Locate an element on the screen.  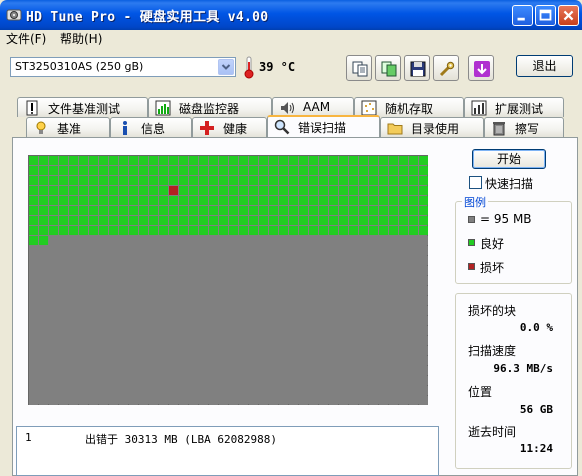
tab-disk-monitor: 磁盘监控器 is located at coordinates (210, 107).